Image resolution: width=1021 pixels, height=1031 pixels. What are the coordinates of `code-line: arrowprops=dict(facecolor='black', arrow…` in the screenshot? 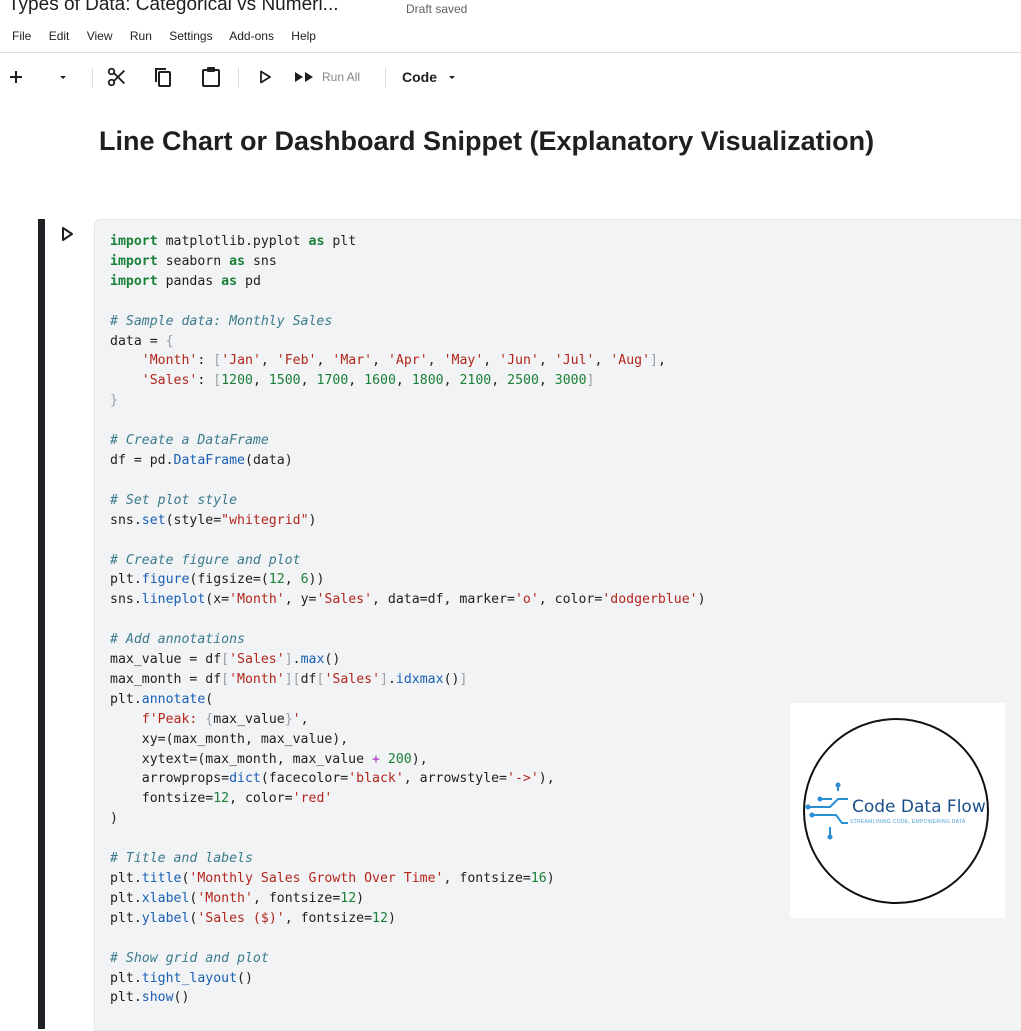 It's located at (332, 778).